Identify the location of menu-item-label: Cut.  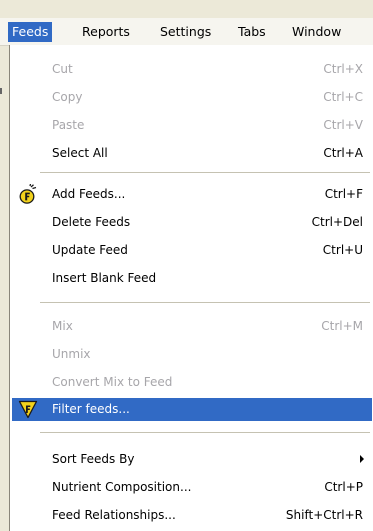
(62, 69).